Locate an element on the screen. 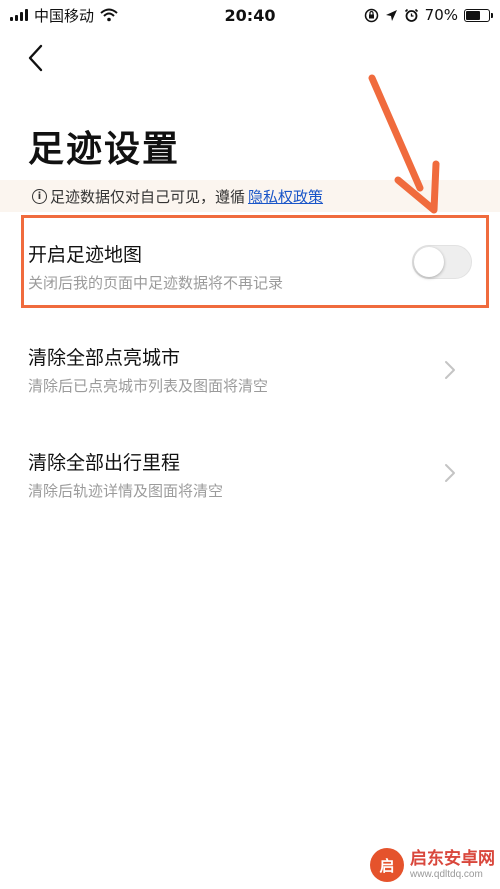 The width and height of the screenshot is (500, 889). signal-icon is located at coordinates (19, 15).